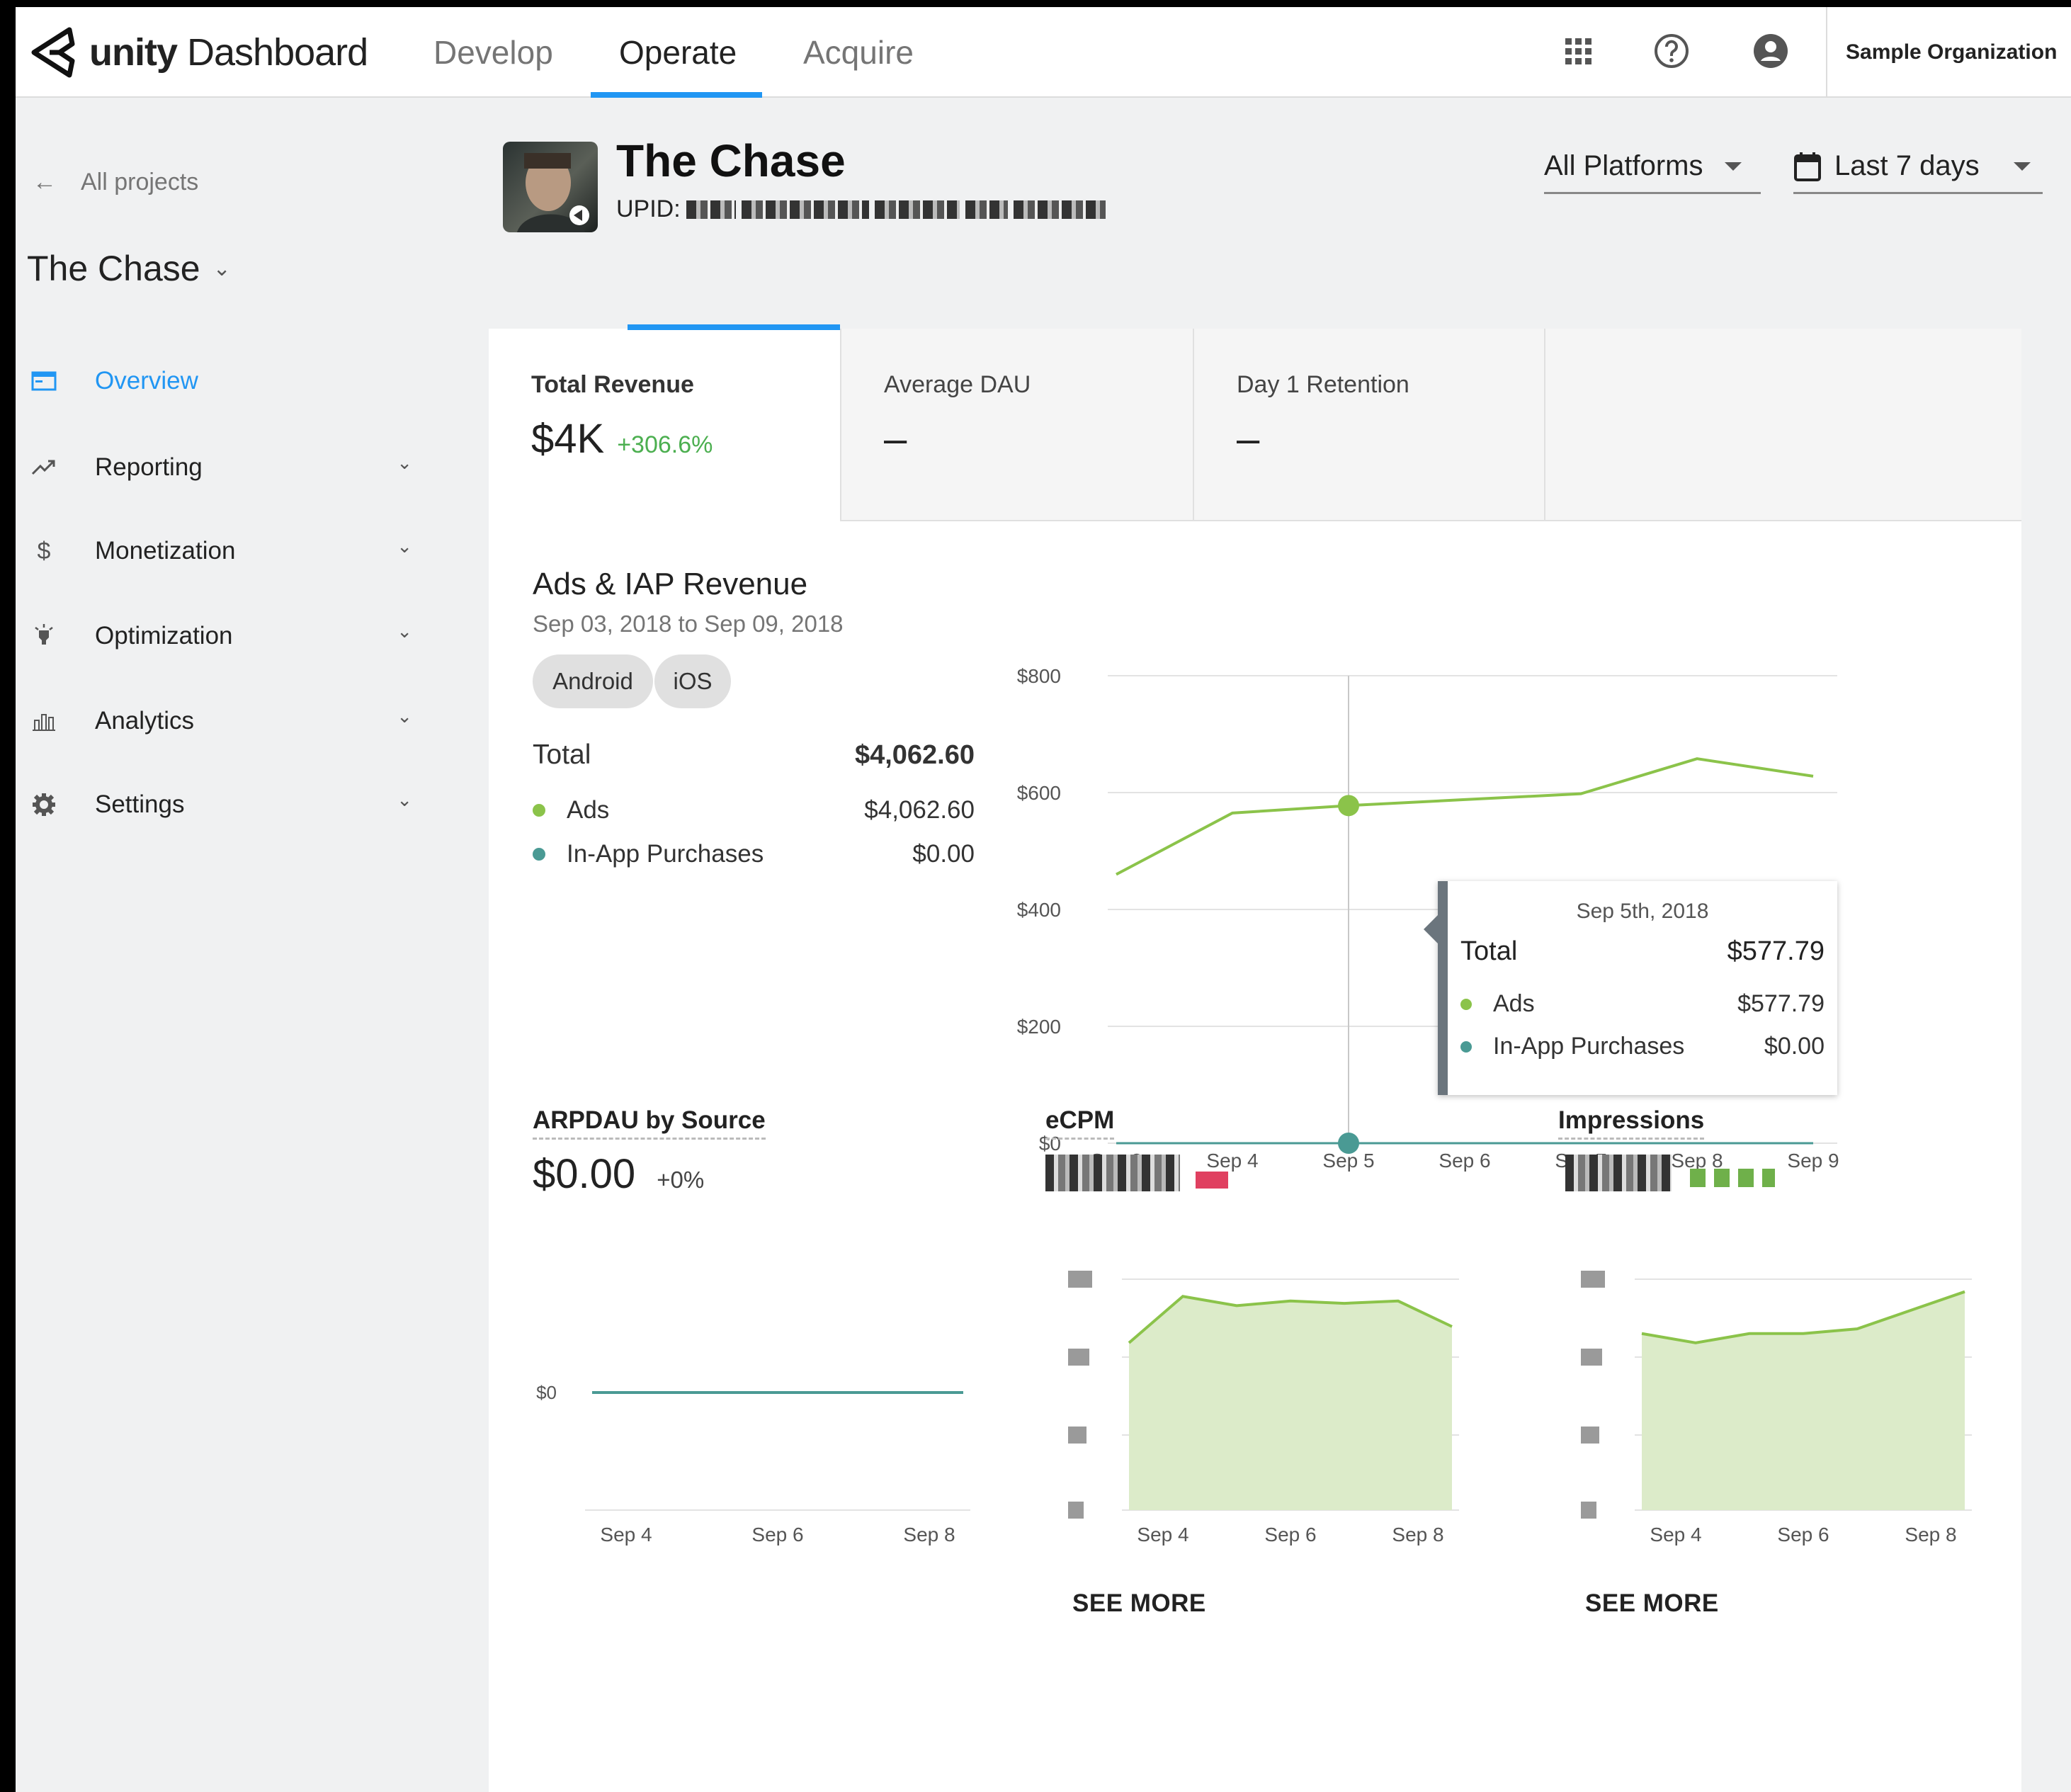 This screenshot has height=1792, width=2071. I want to click on project-switcher: The Chase ⌄, so click(129, 268).